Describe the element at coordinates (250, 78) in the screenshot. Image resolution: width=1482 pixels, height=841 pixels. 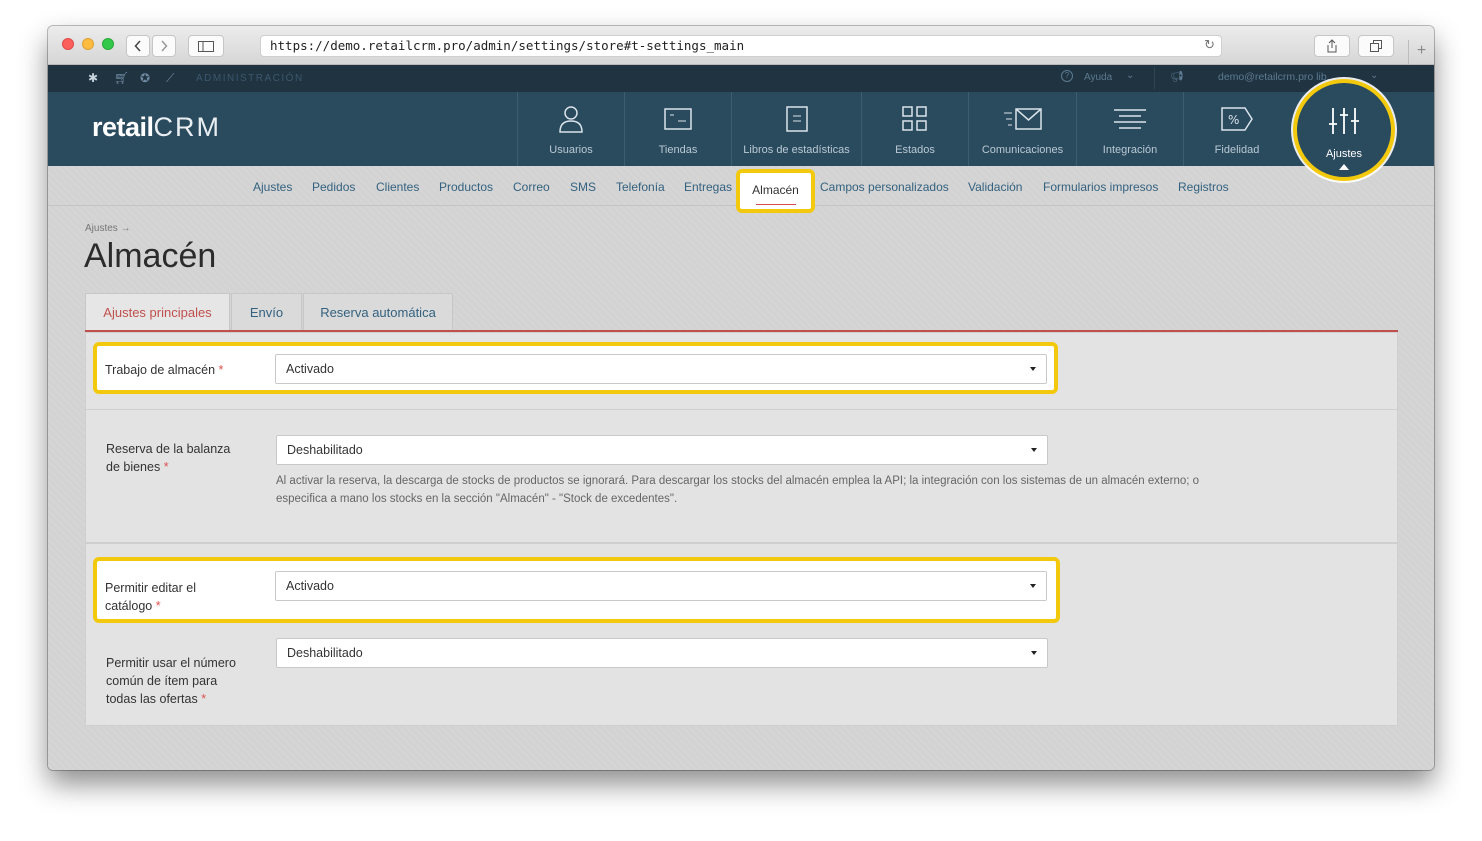
I see `admin-label: ADMINISTRACIÓN` at that location.